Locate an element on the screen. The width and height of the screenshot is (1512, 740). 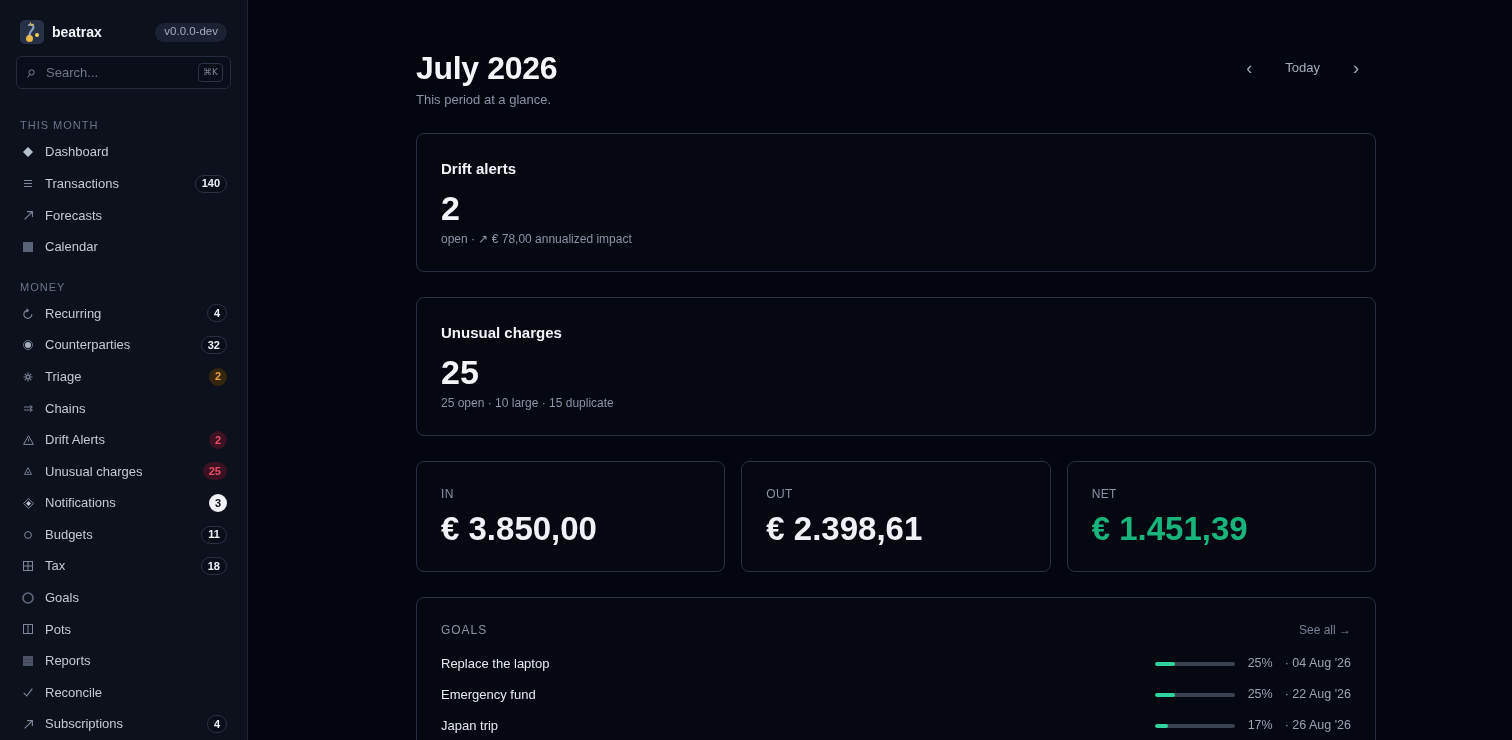
count-badge: 18 is located at coordinates (213, 566).